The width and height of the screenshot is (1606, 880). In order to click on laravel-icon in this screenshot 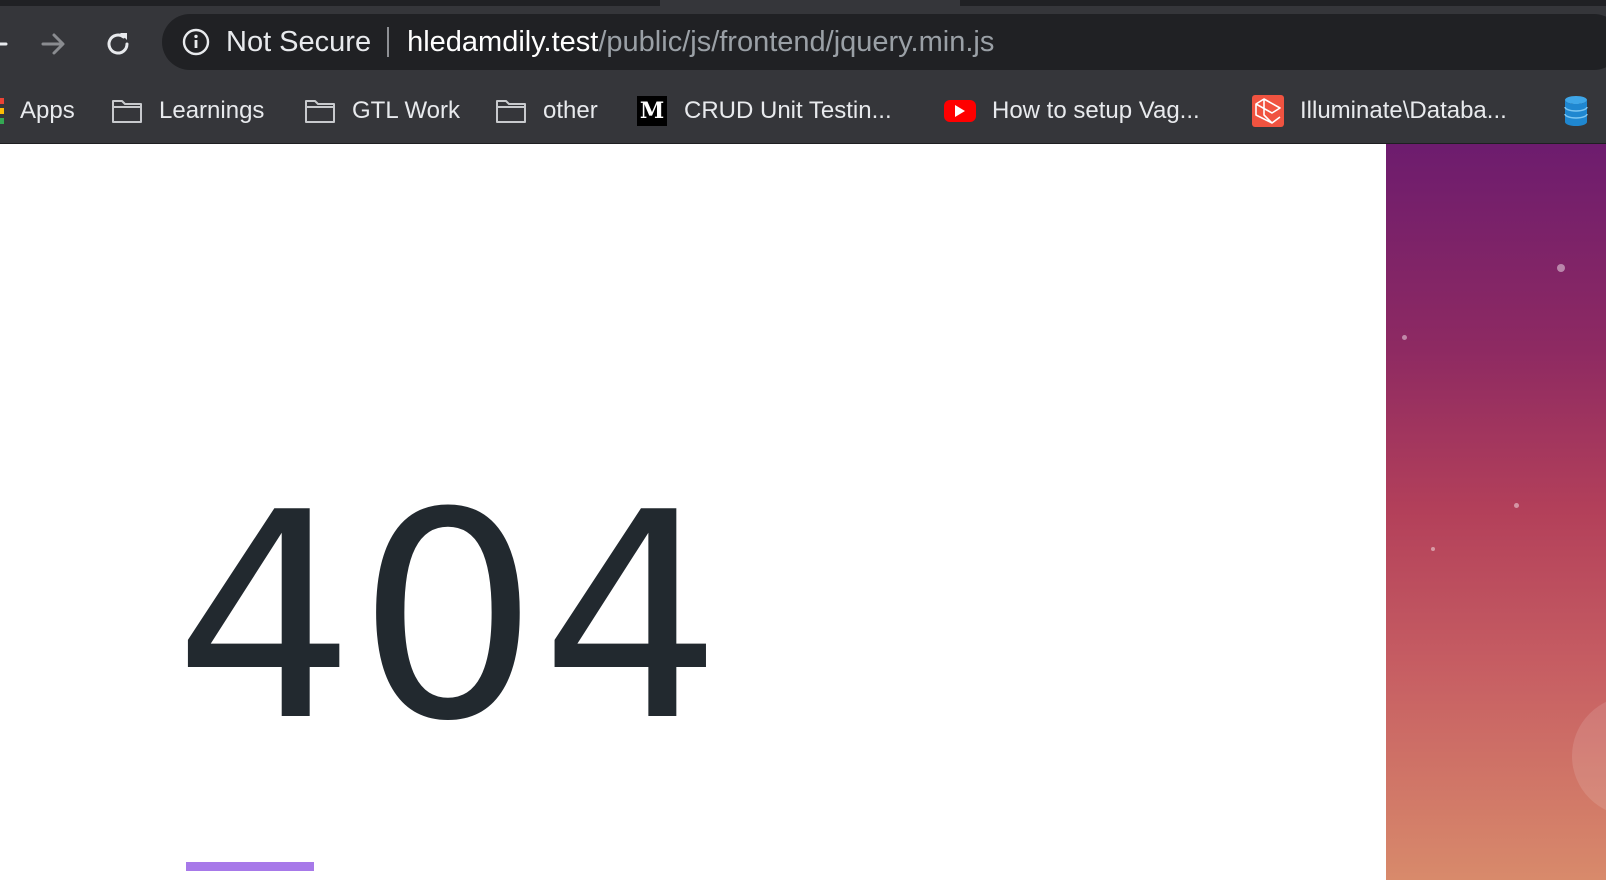, I will do `click(1268, 111)`.